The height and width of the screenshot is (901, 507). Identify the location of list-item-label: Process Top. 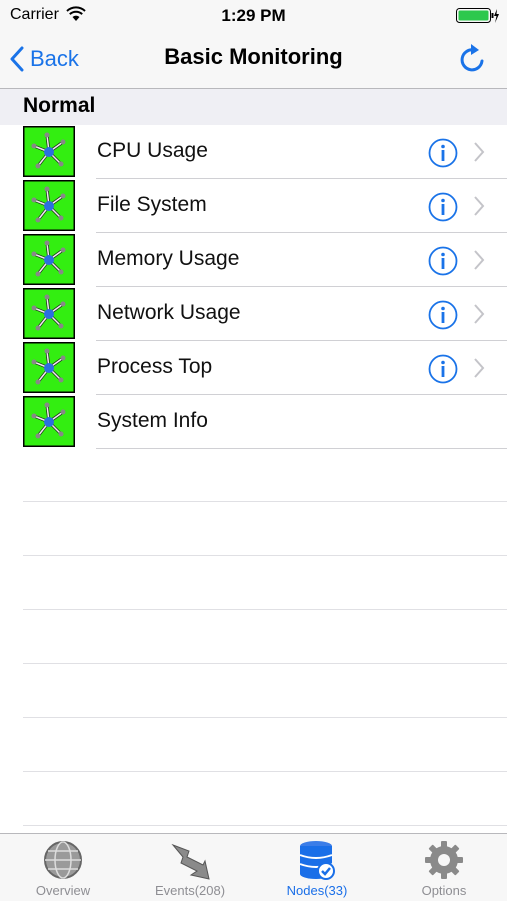
(155, 366).